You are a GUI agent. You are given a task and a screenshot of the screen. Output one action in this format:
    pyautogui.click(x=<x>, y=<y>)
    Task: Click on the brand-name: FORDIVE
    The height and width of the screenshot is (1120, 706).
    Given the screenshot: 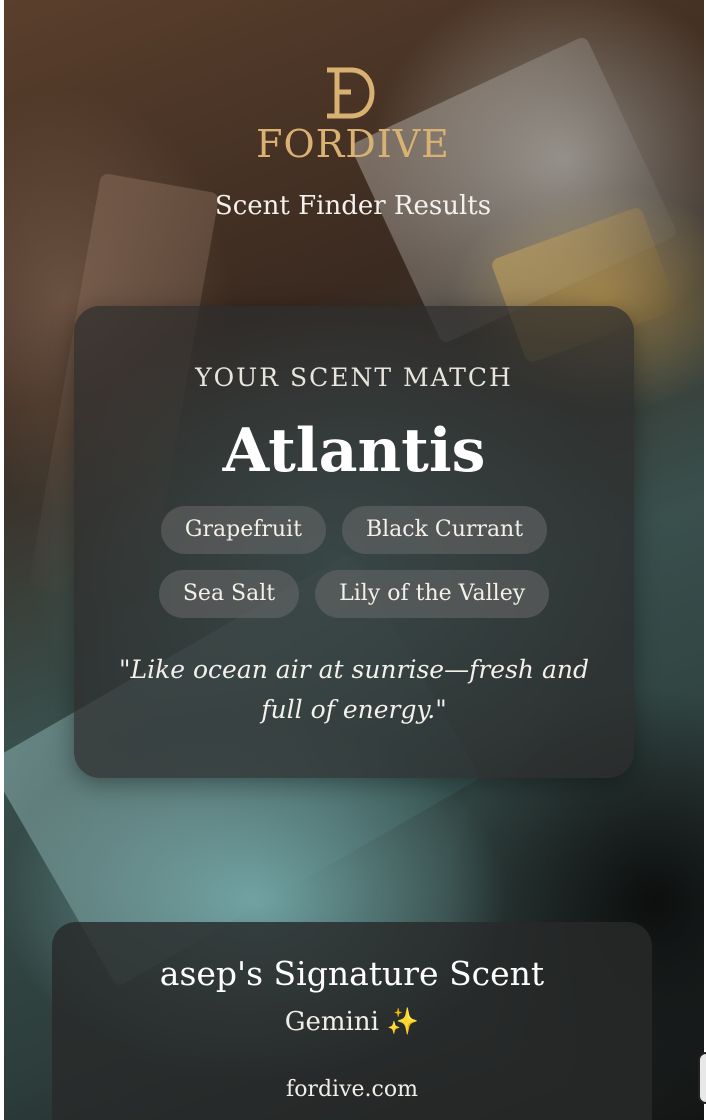 What is the action you would take?
    pyautogui.click(x=353, y=144)
    